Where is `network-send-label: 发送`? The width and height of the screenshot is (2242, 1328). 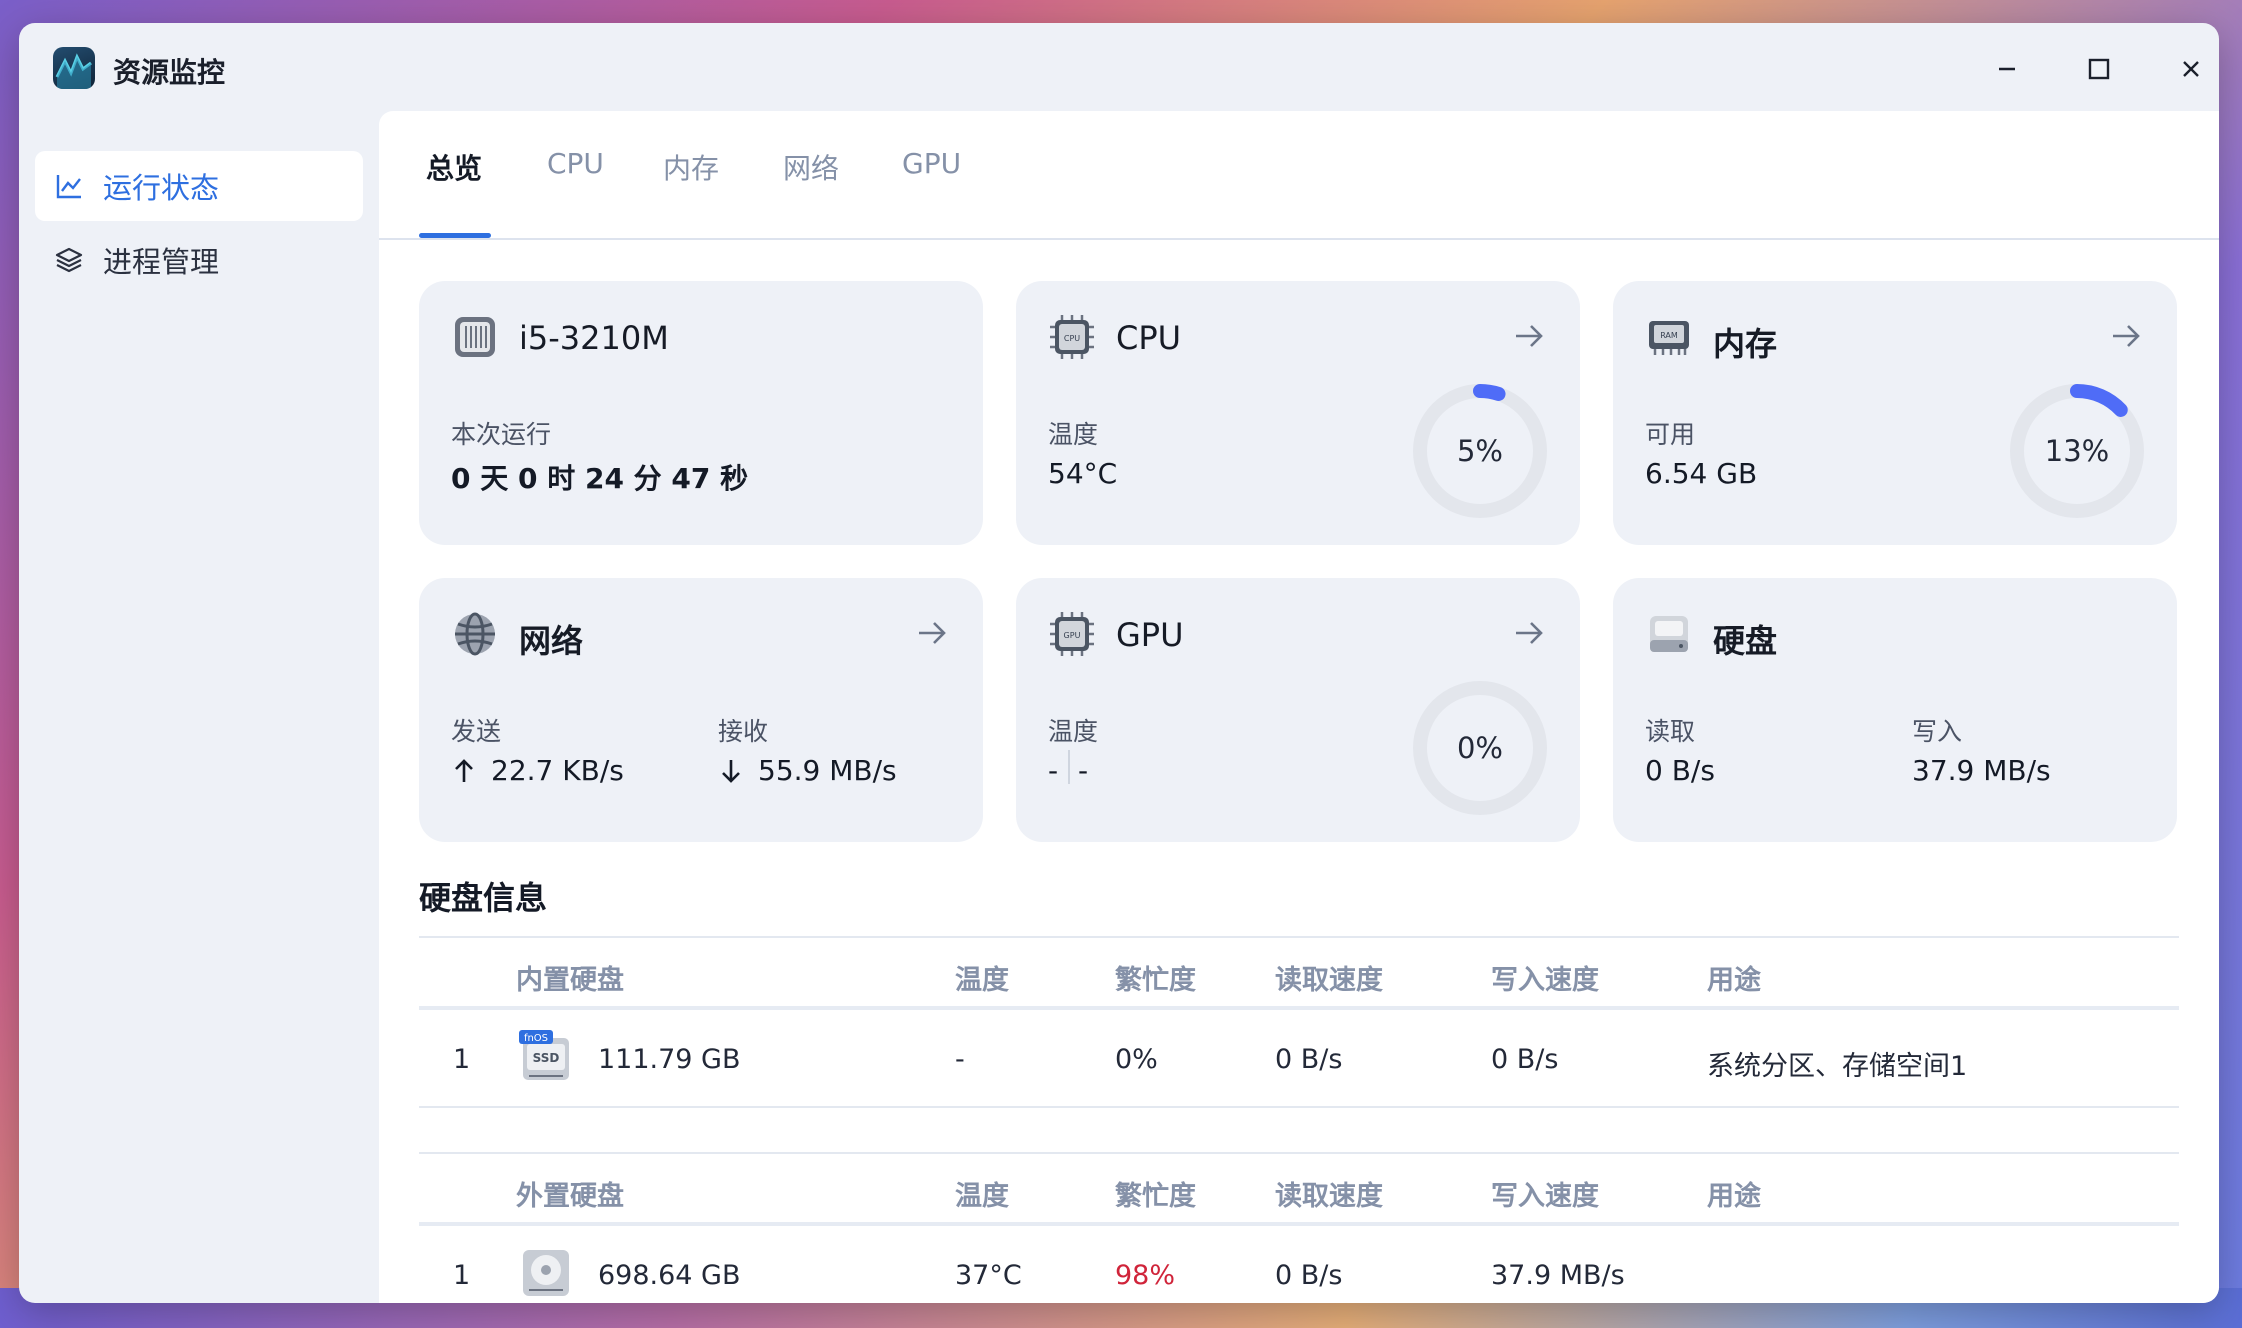 network-send-label: 发送 is located at coordinates (476, 731).